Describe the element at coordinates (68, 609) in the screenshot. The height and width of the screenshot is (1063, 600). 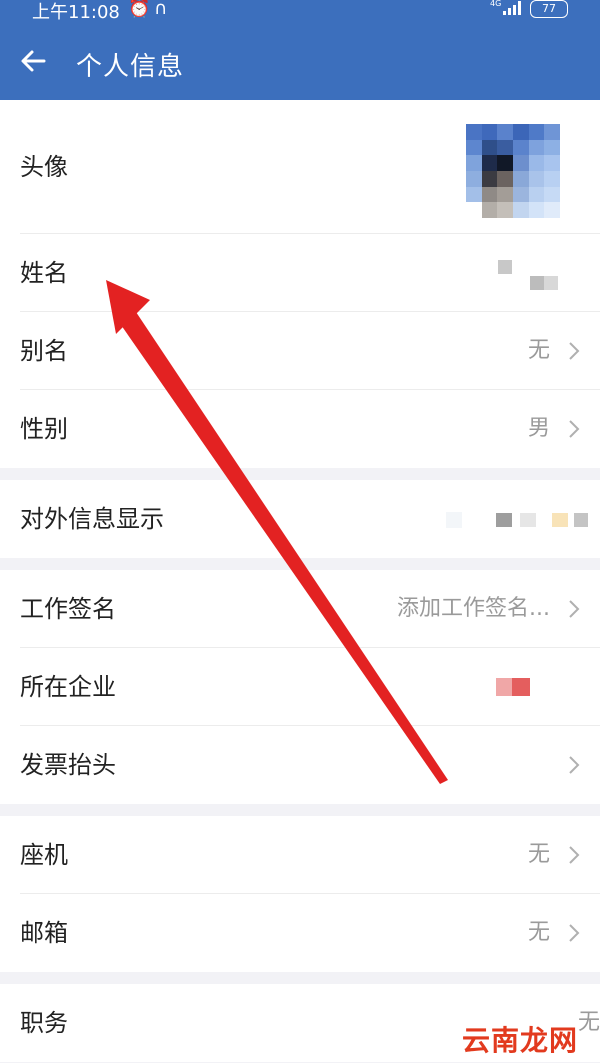
I see `work-signature-label: 工作签名` at that location.